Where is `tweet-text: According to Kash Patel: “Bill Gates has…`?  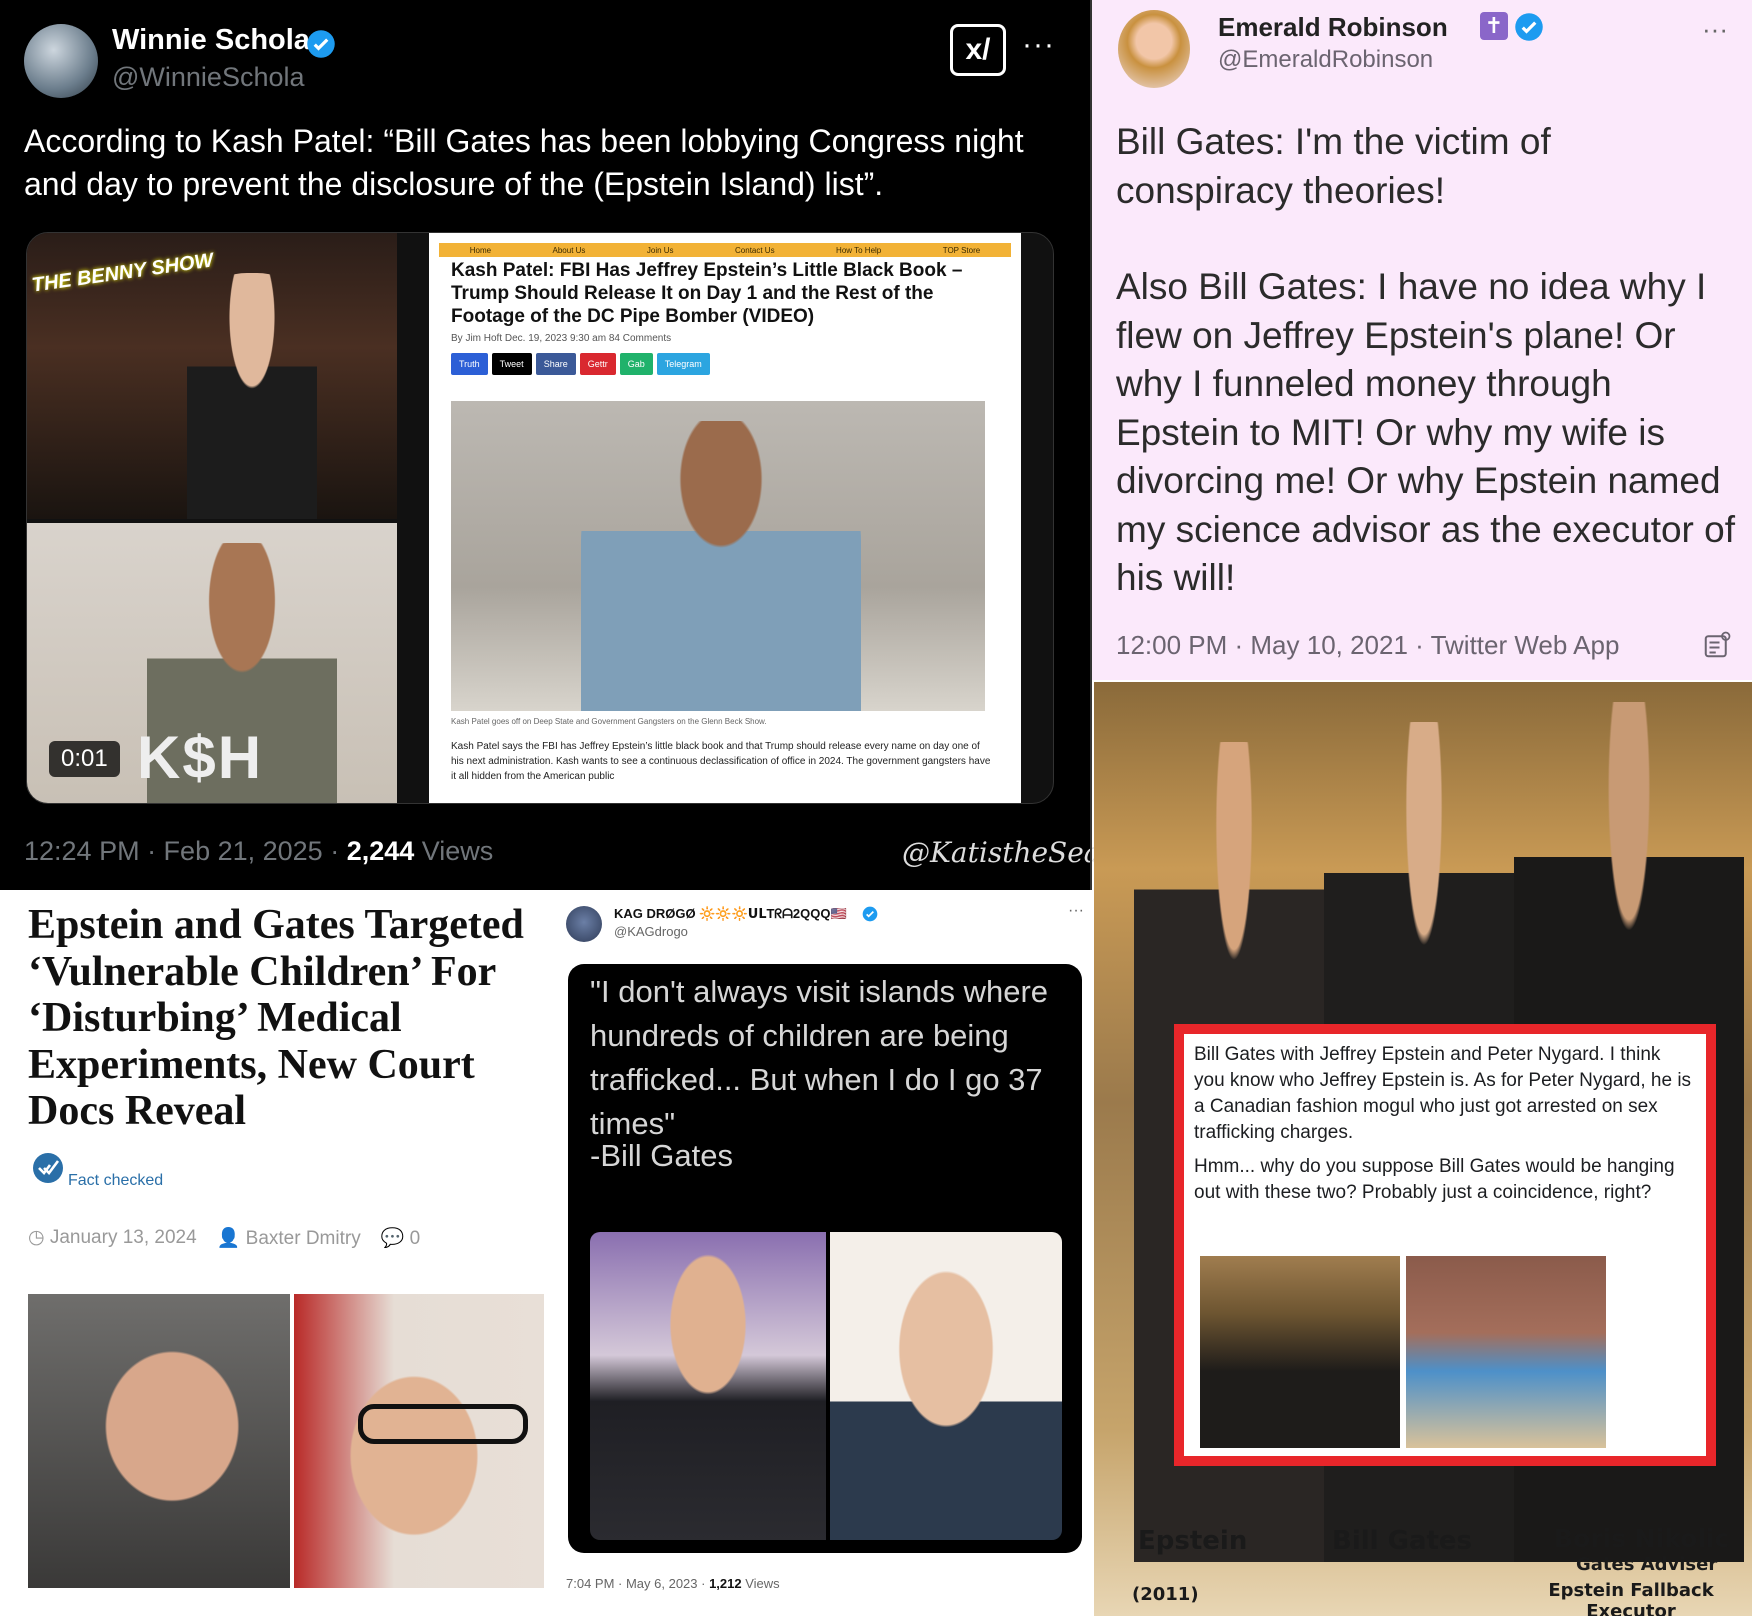 tweet-text: According to Kash Patel: “Bill Gates has… is located at coordinates (524, 162).